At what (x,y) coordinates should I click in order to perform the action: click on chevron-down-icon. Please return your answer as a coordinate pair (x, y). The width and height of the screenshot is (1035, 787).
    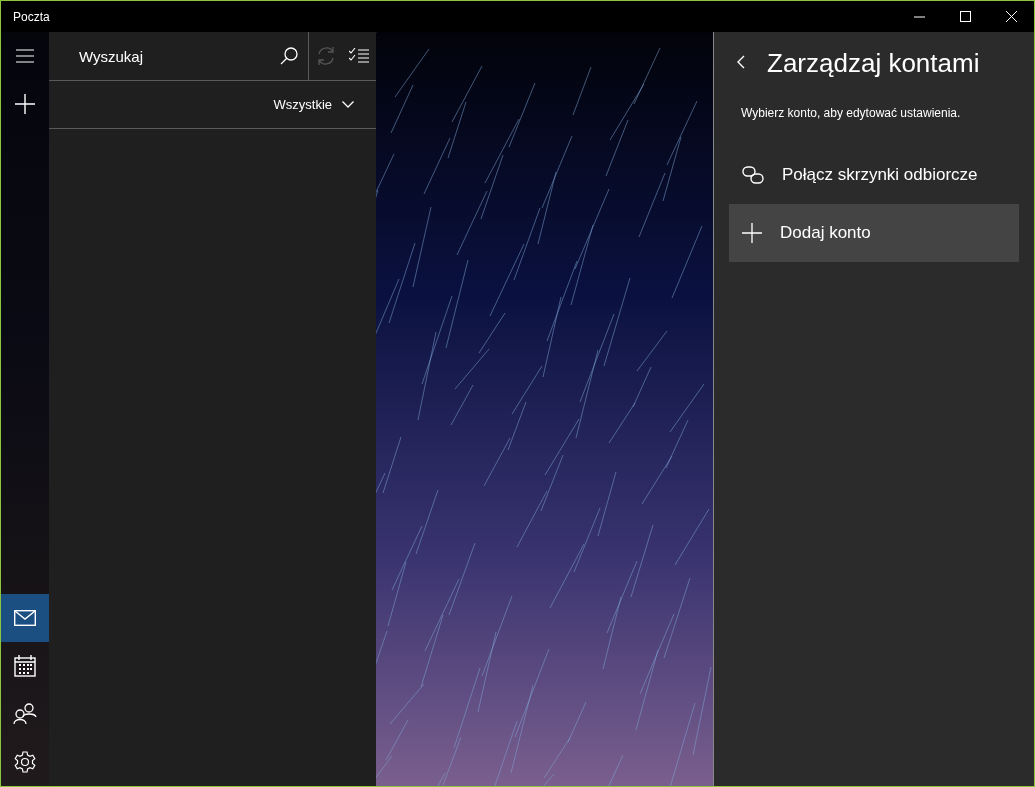
    Looking at the image, I should click on (348, 104).